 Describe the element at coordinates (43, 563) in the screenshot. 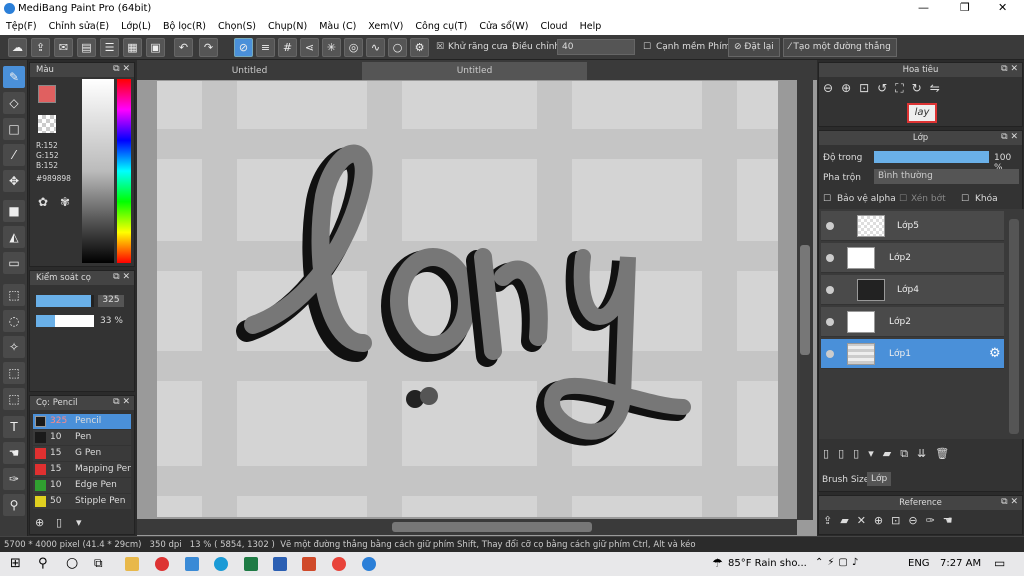

I see `search-icon: ⚲` at that location.